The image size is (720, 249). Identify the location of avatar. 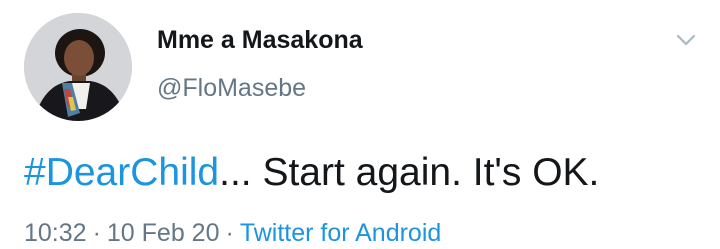
(78, 67).